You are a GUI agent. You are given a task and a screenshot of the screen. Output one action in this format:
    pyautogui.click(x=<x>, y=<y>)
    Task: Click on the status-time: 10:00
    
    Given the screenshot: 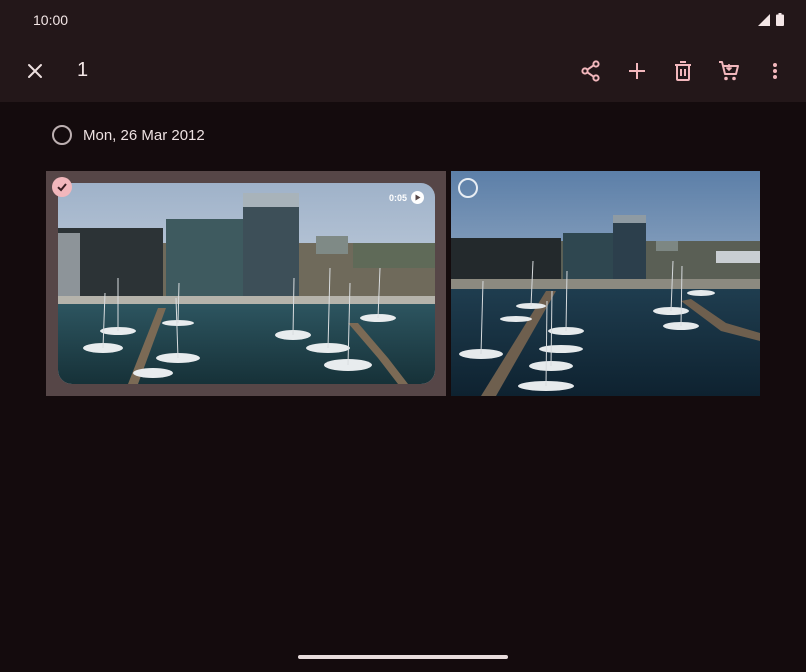 What is the action you would take?
    pyautogui.click(x=51, y=20)
    